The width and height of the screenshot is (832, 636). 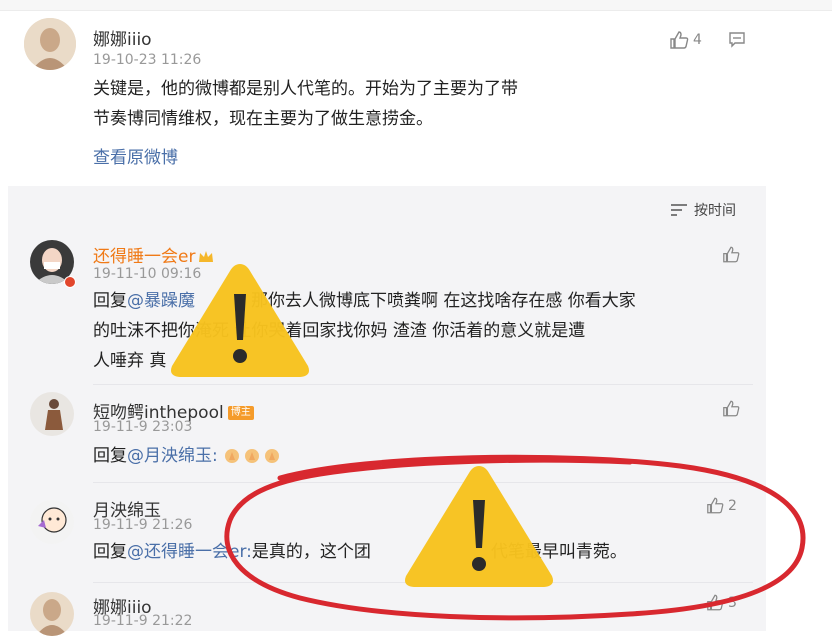 I want to click on post-text-line-1: 关键是，他的微博都是别人代笔的。开始为了主要为了带, so click(x=305, y=89).